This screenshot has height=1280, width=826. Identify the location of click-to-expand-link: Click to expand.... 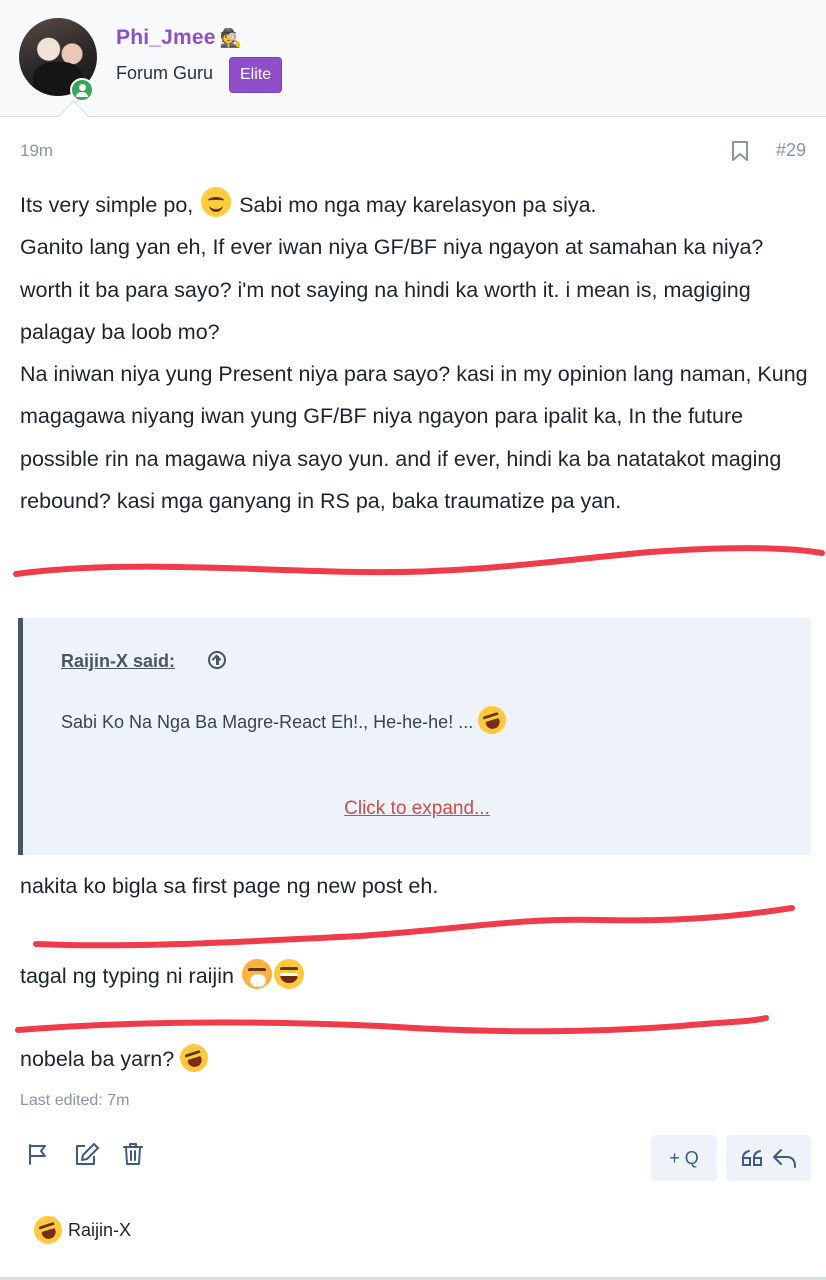
(417, 809).